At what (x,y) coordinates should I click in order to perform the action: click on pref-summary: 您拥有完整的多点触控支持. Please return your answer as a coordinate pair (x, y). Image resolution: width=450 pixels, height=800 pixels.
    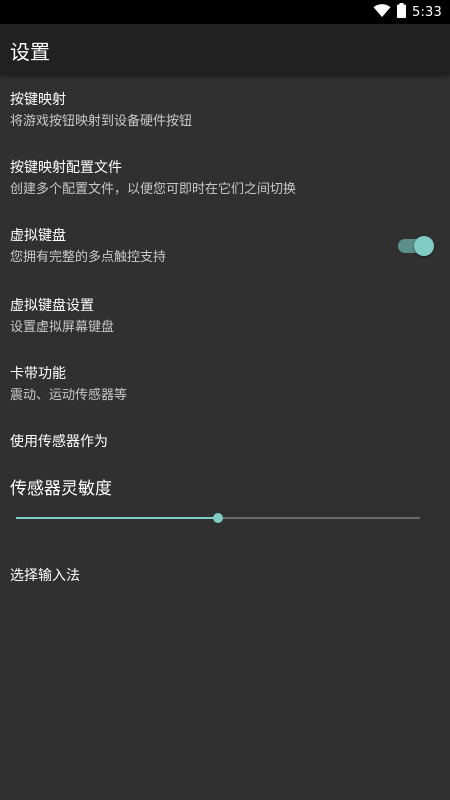
    Looking at the image, I should click on (88, 257).